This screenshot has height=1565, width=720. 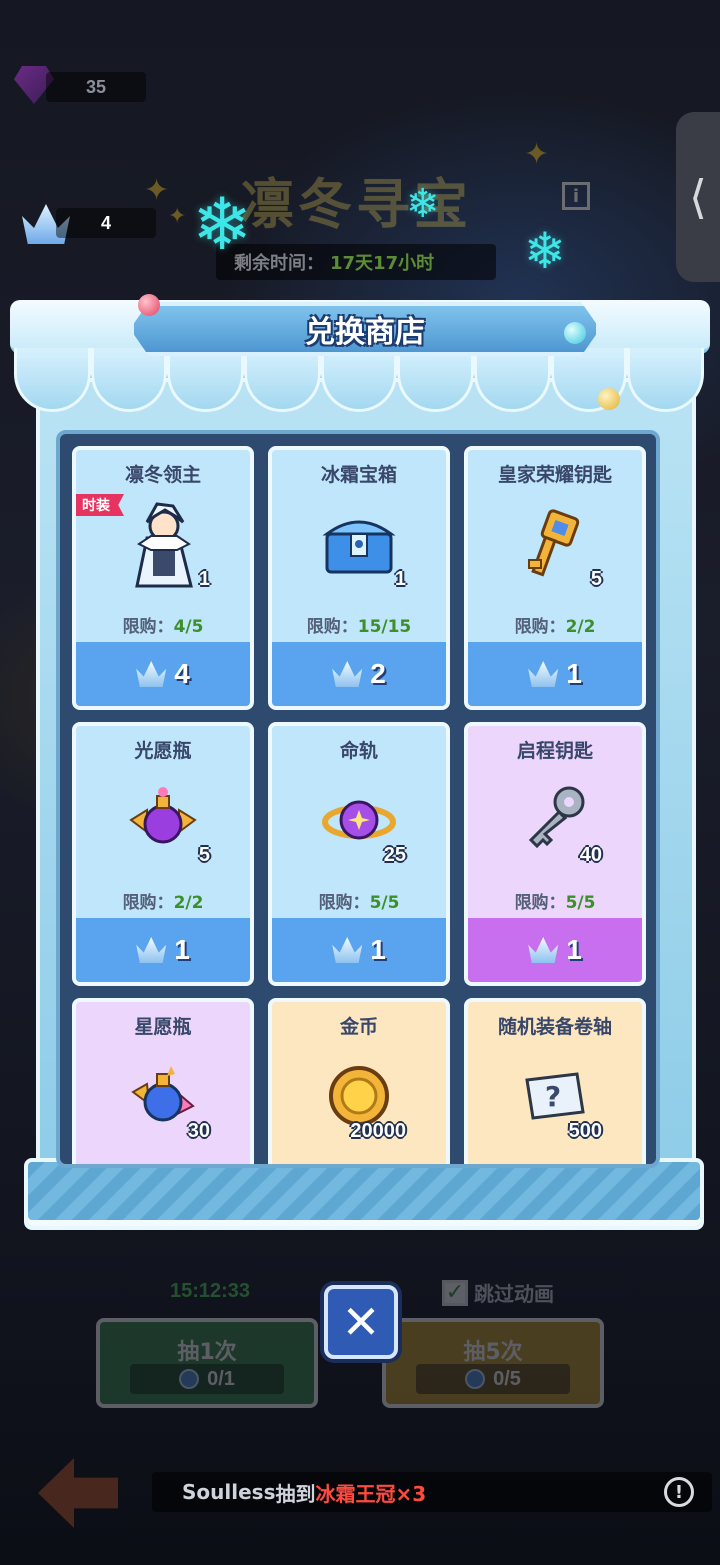 I want to click on buy-button: 4, so click(x=163, y=674).